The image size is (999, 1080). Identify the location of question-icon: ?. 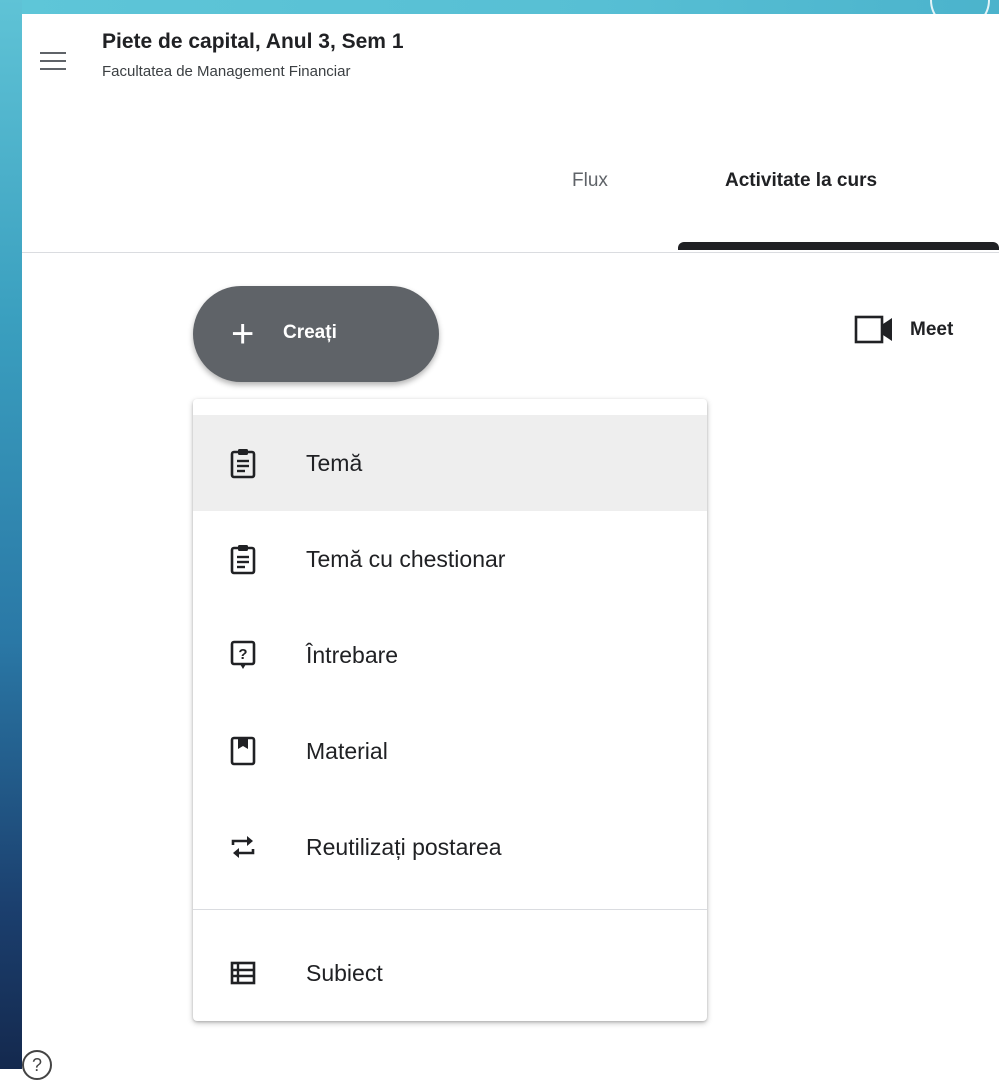
(243, 654).